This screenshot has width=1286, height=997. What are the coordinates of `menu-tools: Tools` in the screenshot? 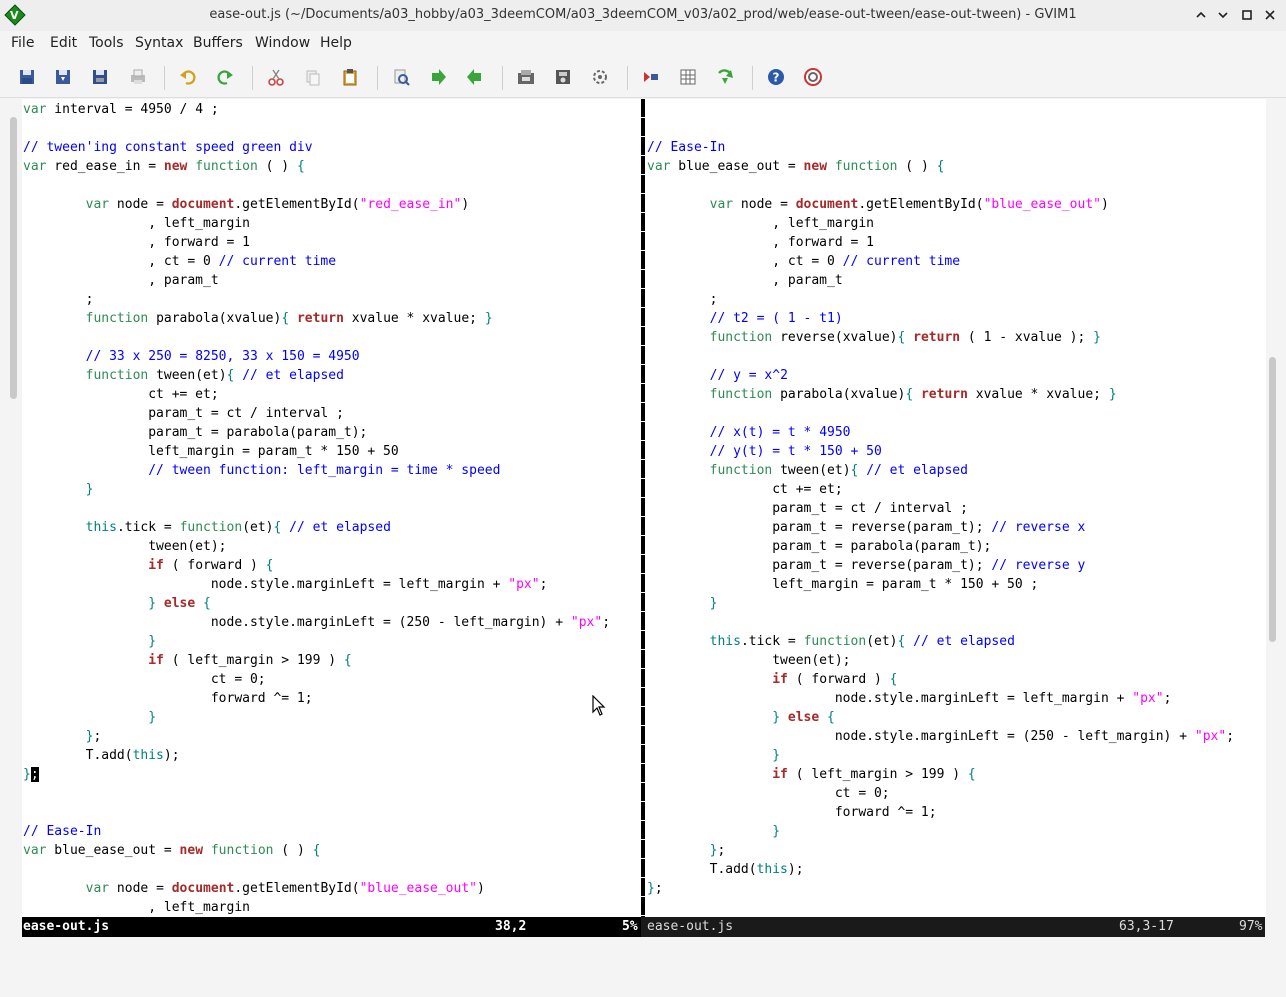 It's located at (106, 43).